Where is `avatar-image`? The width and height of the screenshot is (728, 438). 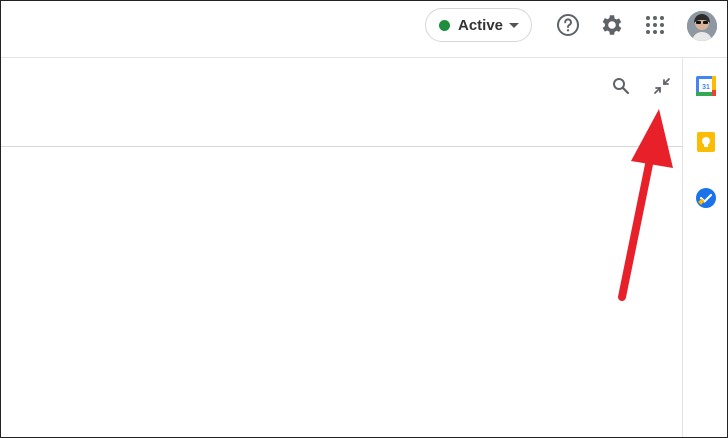
avatar-image is located at coordinates (702, 26).